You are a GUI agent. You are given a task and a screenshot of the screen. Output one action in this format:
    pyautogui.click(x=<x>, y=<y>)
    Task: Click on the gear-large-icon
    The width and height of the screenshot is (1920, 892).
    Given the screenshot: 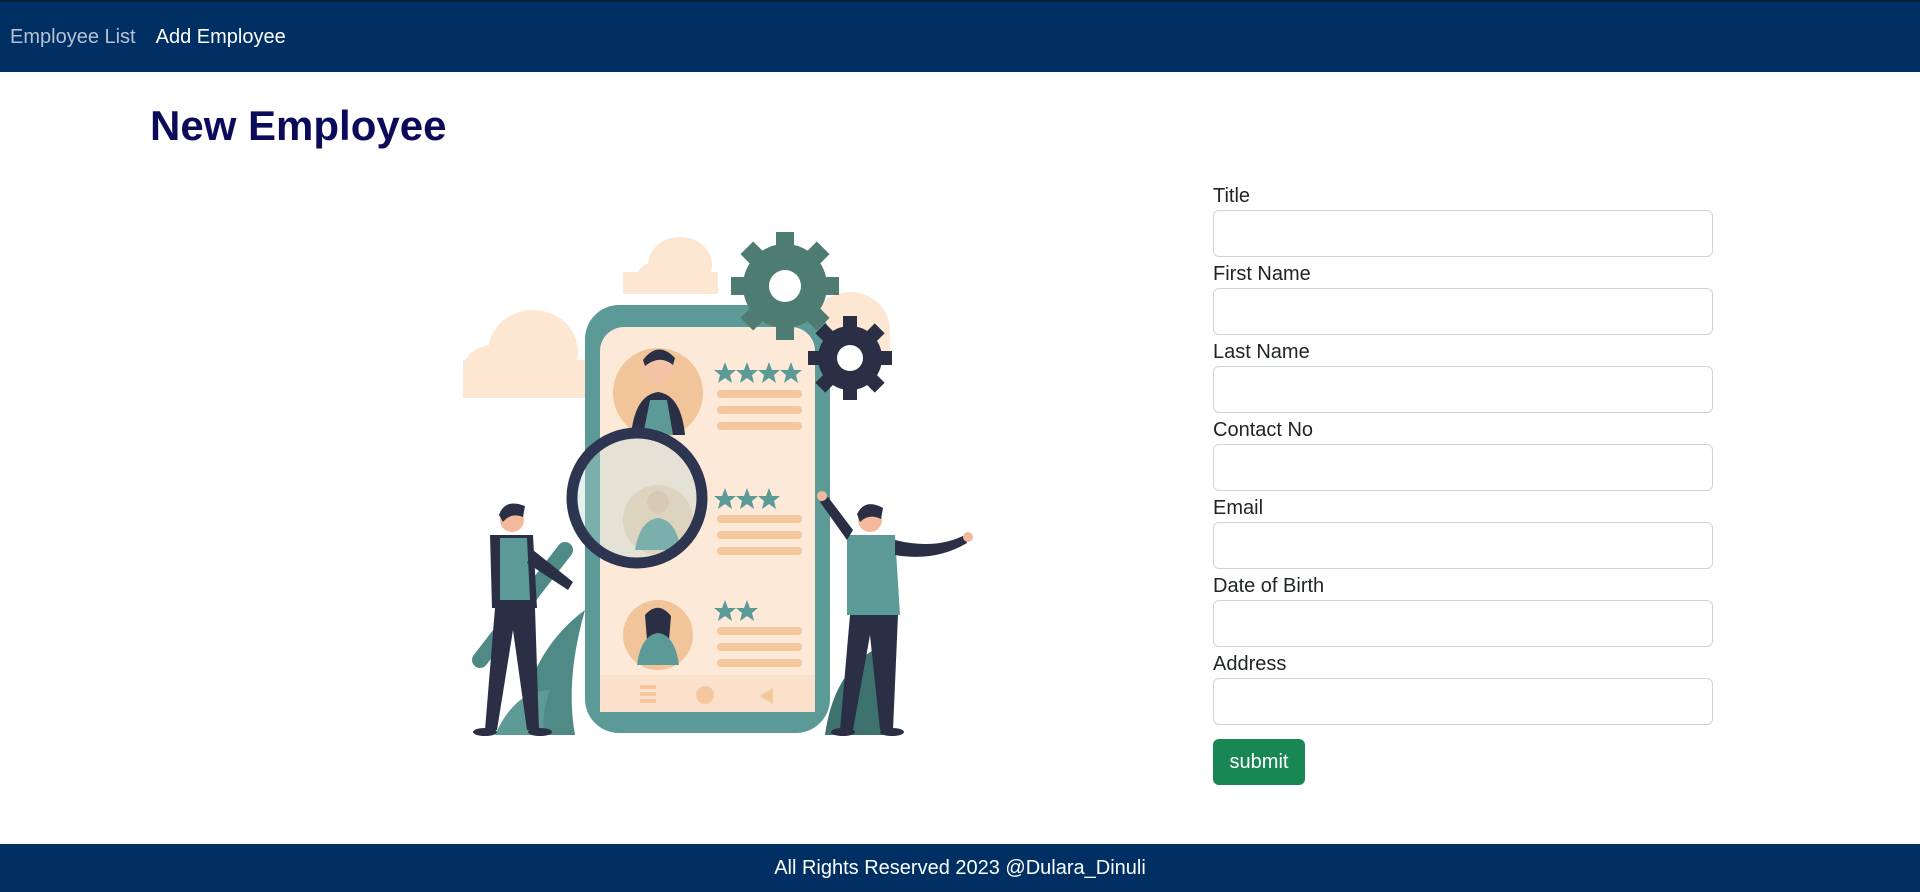 What is the action you would take?
    pyautogui.click(x=785, y=286)
    